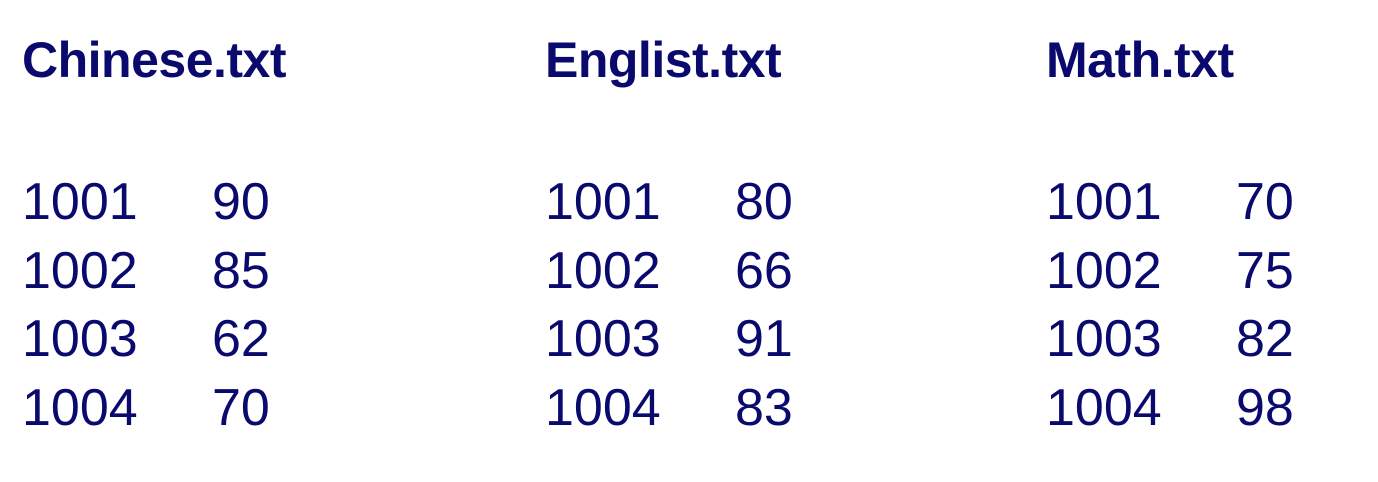 Image resolution: width=1378 pixels, height=482 pixels. I want to click on score-row: 1004 83, so click(690, 408).